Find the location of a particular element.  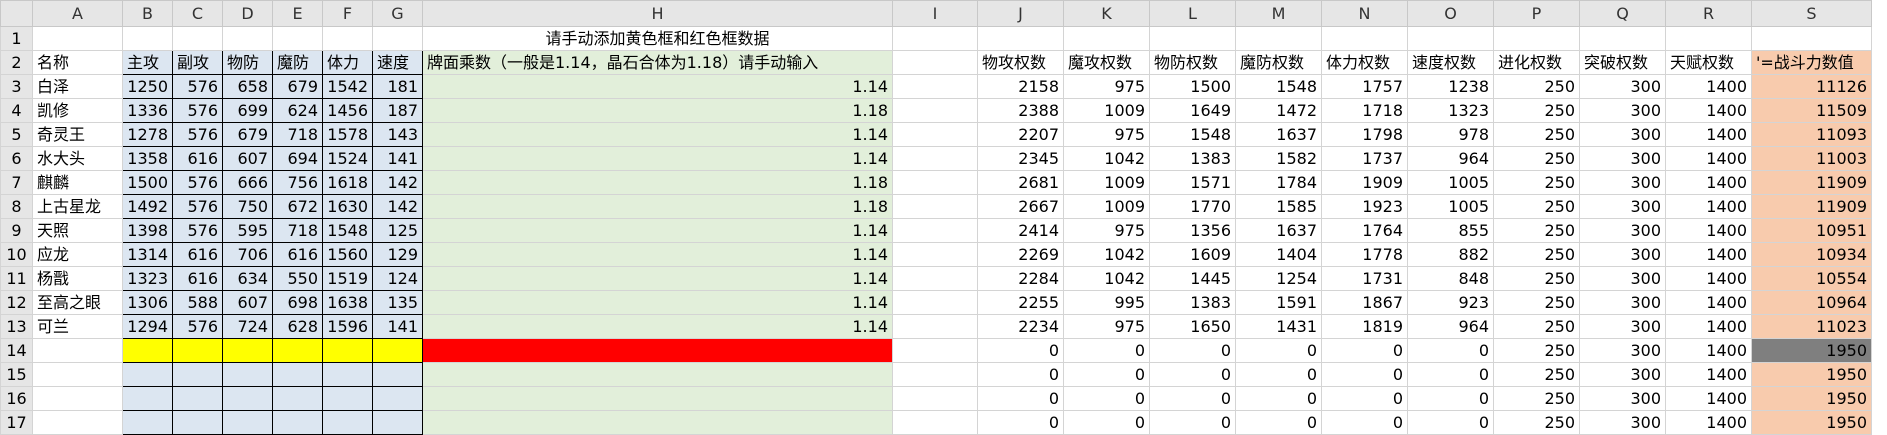

cell-o4: 1323 is located at coordinates (1450, 110).